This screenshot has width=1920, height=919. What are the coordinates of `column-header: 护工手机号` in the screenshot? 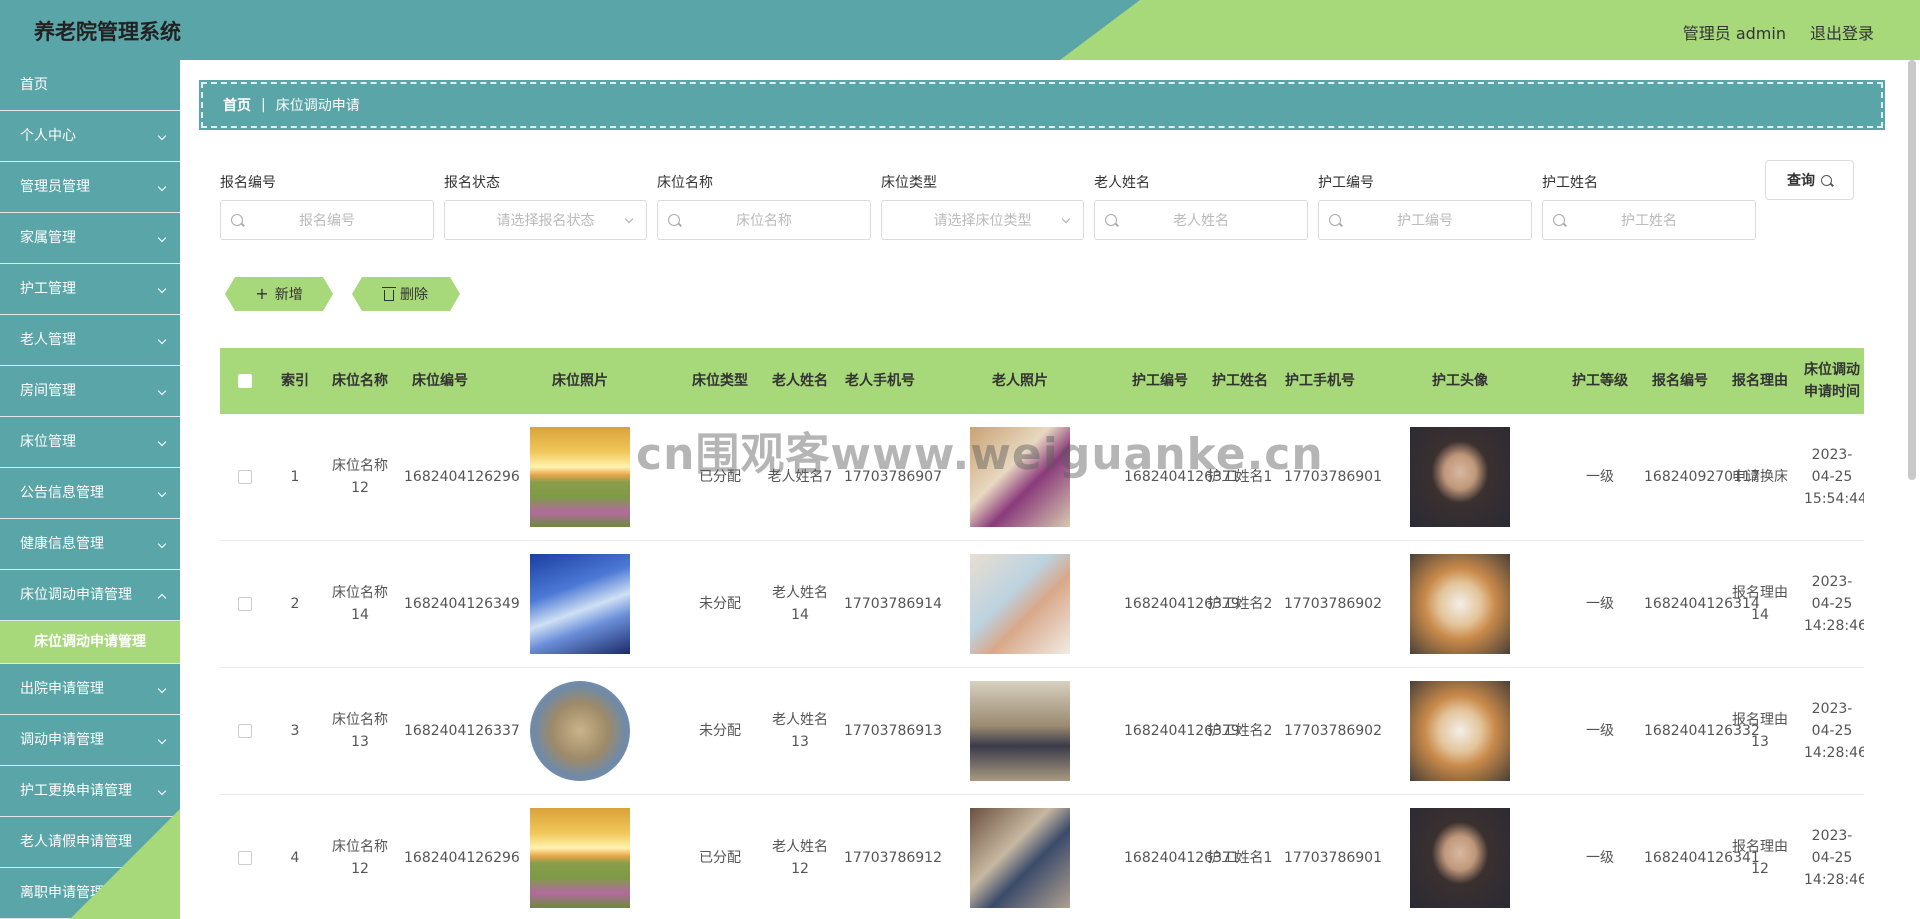 It's located at (1320, 381).